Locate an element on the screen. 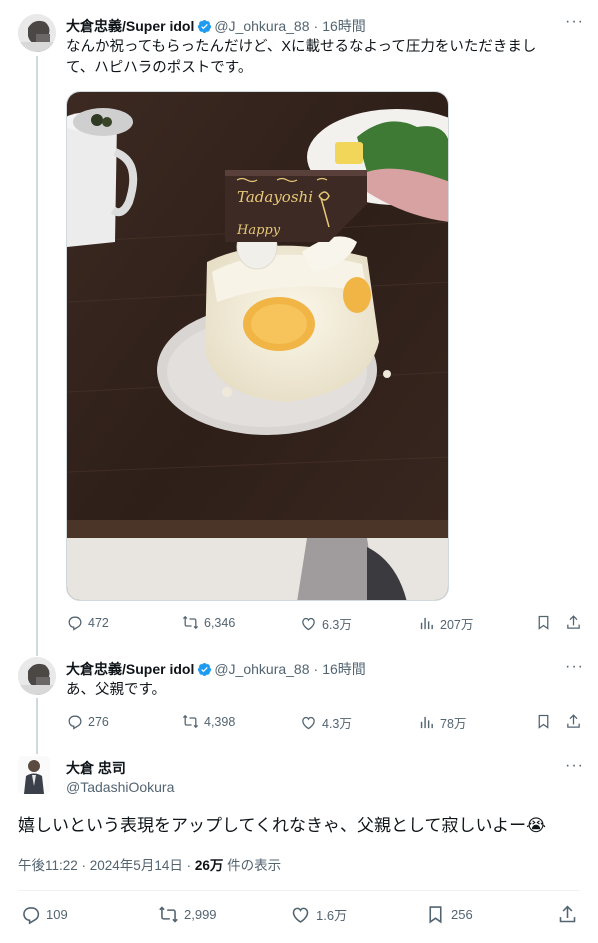 This screenshot has width=598, height=943. tweet-text: 嬉しいという表現をアップしてくれなきゃ、父親として寂しいよー😭 is located at coordinates (282, 825).